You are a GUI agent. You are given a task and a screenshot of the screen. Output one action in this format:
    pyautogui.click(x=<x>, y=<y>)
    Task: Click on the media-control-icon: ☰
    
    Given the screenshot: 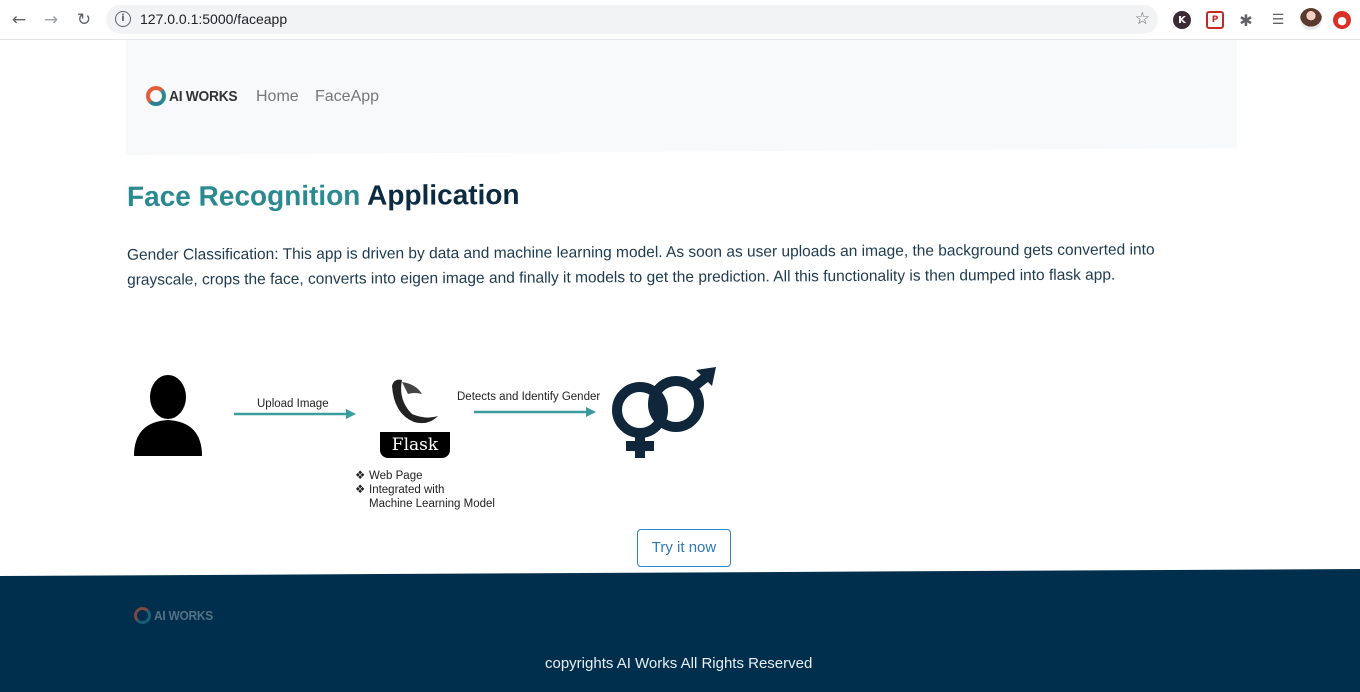 What is the action you would take?
    pyautogui.click(x=1278, y=20)
    